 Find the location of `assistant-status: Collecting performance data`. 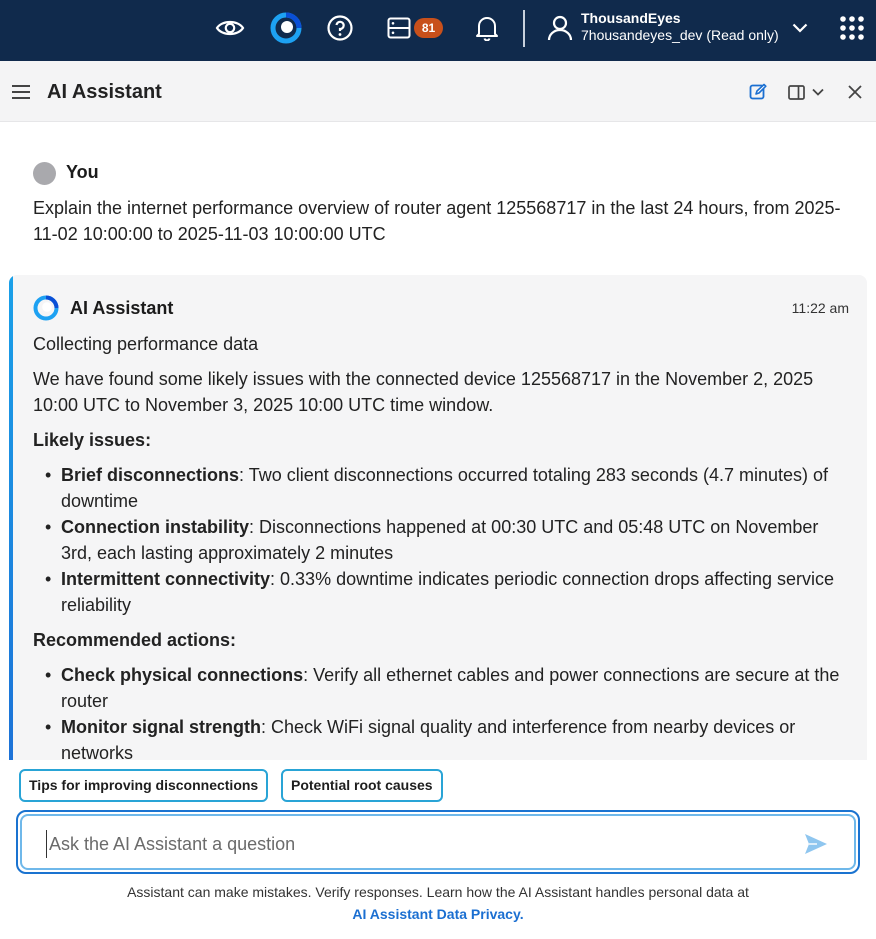

assistant-status: Collecting performance data is located at coordinates (146, 344).